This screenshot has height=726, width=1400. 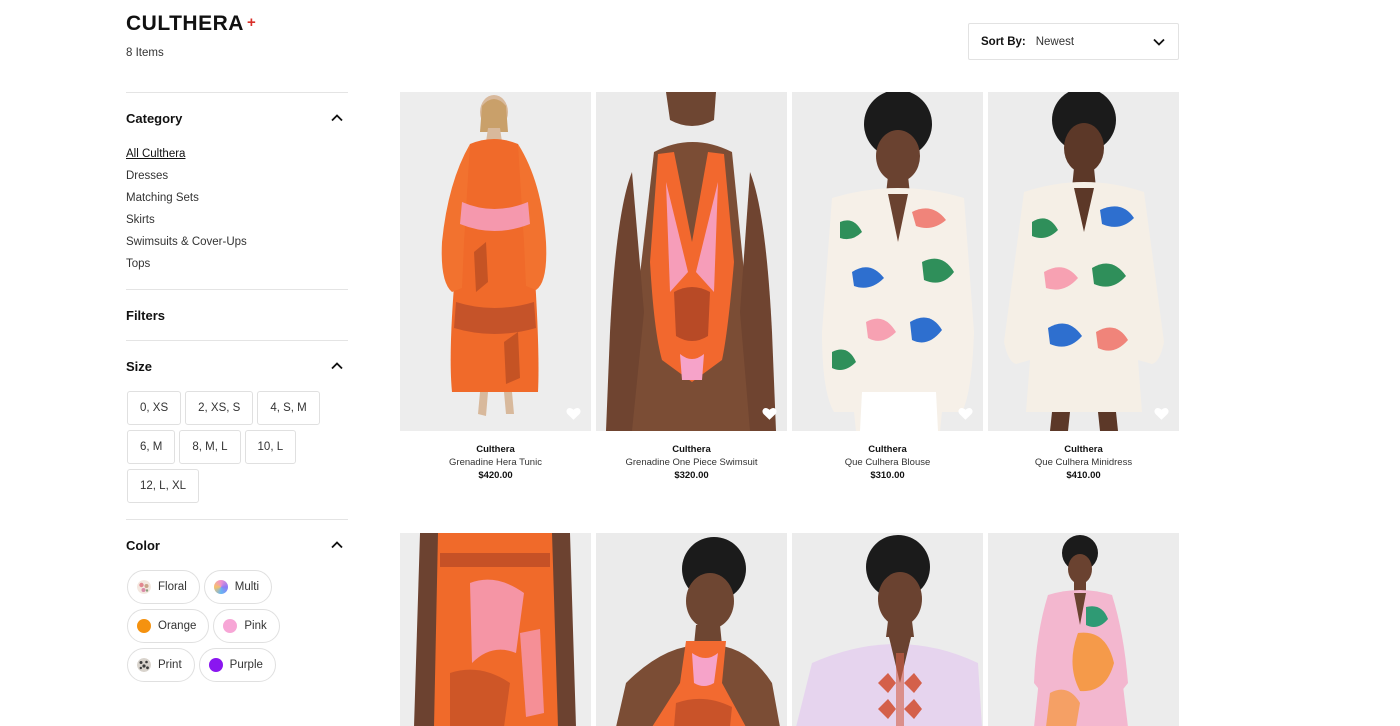 What do you see at coordinates (237, 220) in the screenshot?
I see `category-item-skirts: Skirts` at bounding box center [237, 220].